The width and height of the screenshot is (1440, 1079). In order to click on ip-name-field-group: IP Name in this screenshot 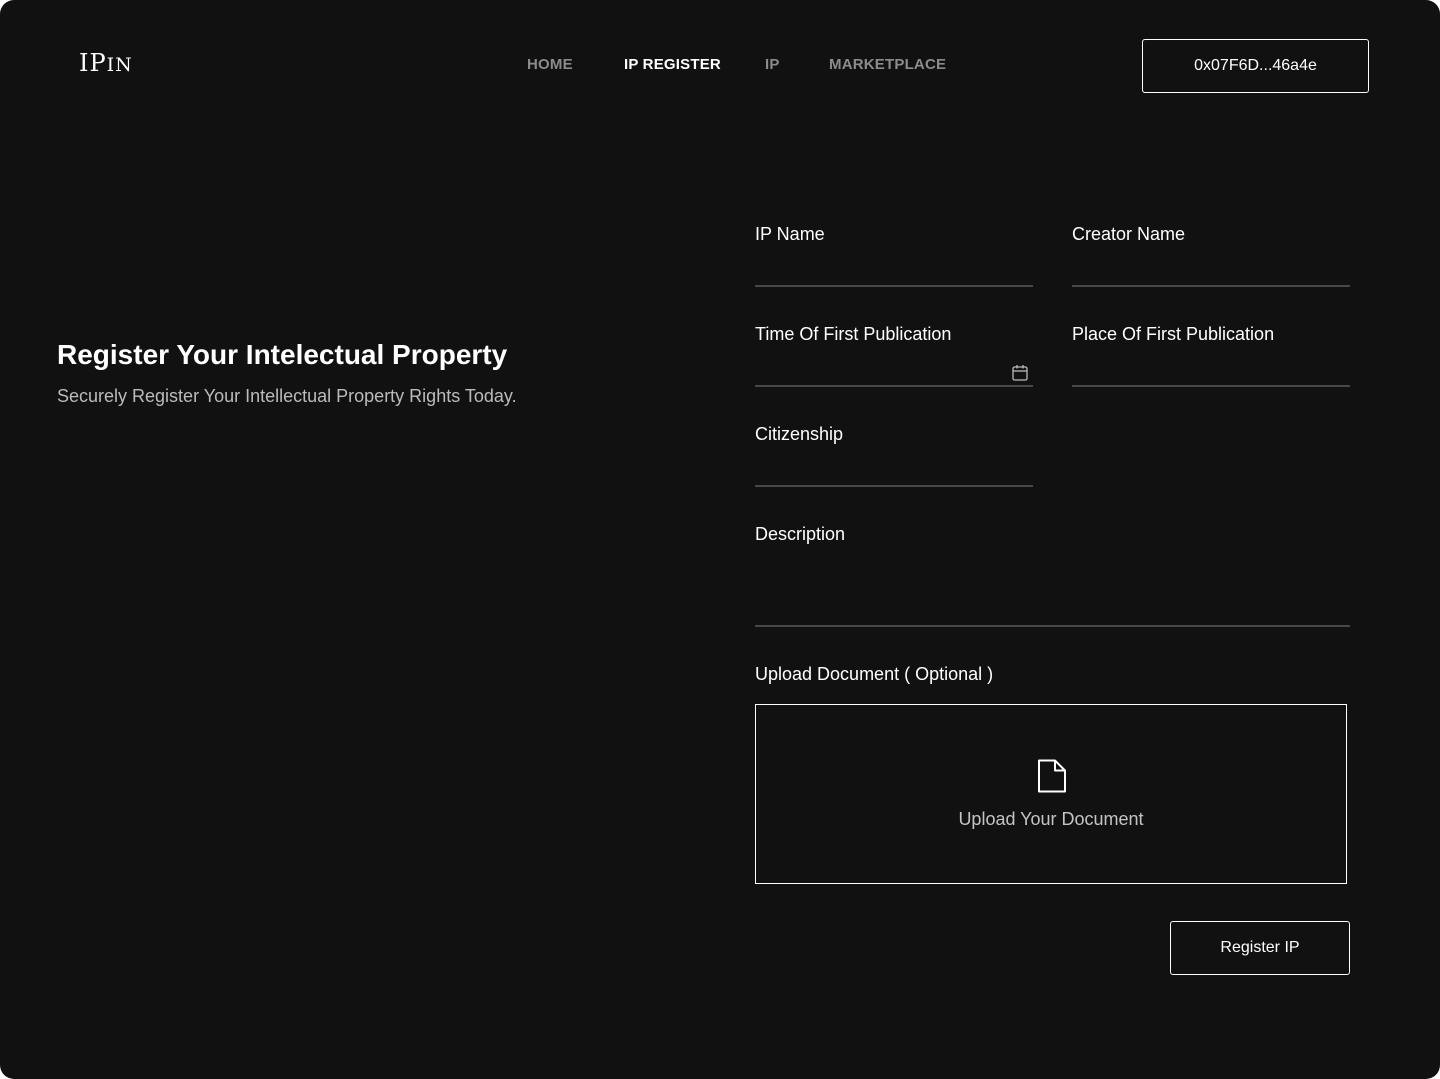, I will do `click(894, 255)`.